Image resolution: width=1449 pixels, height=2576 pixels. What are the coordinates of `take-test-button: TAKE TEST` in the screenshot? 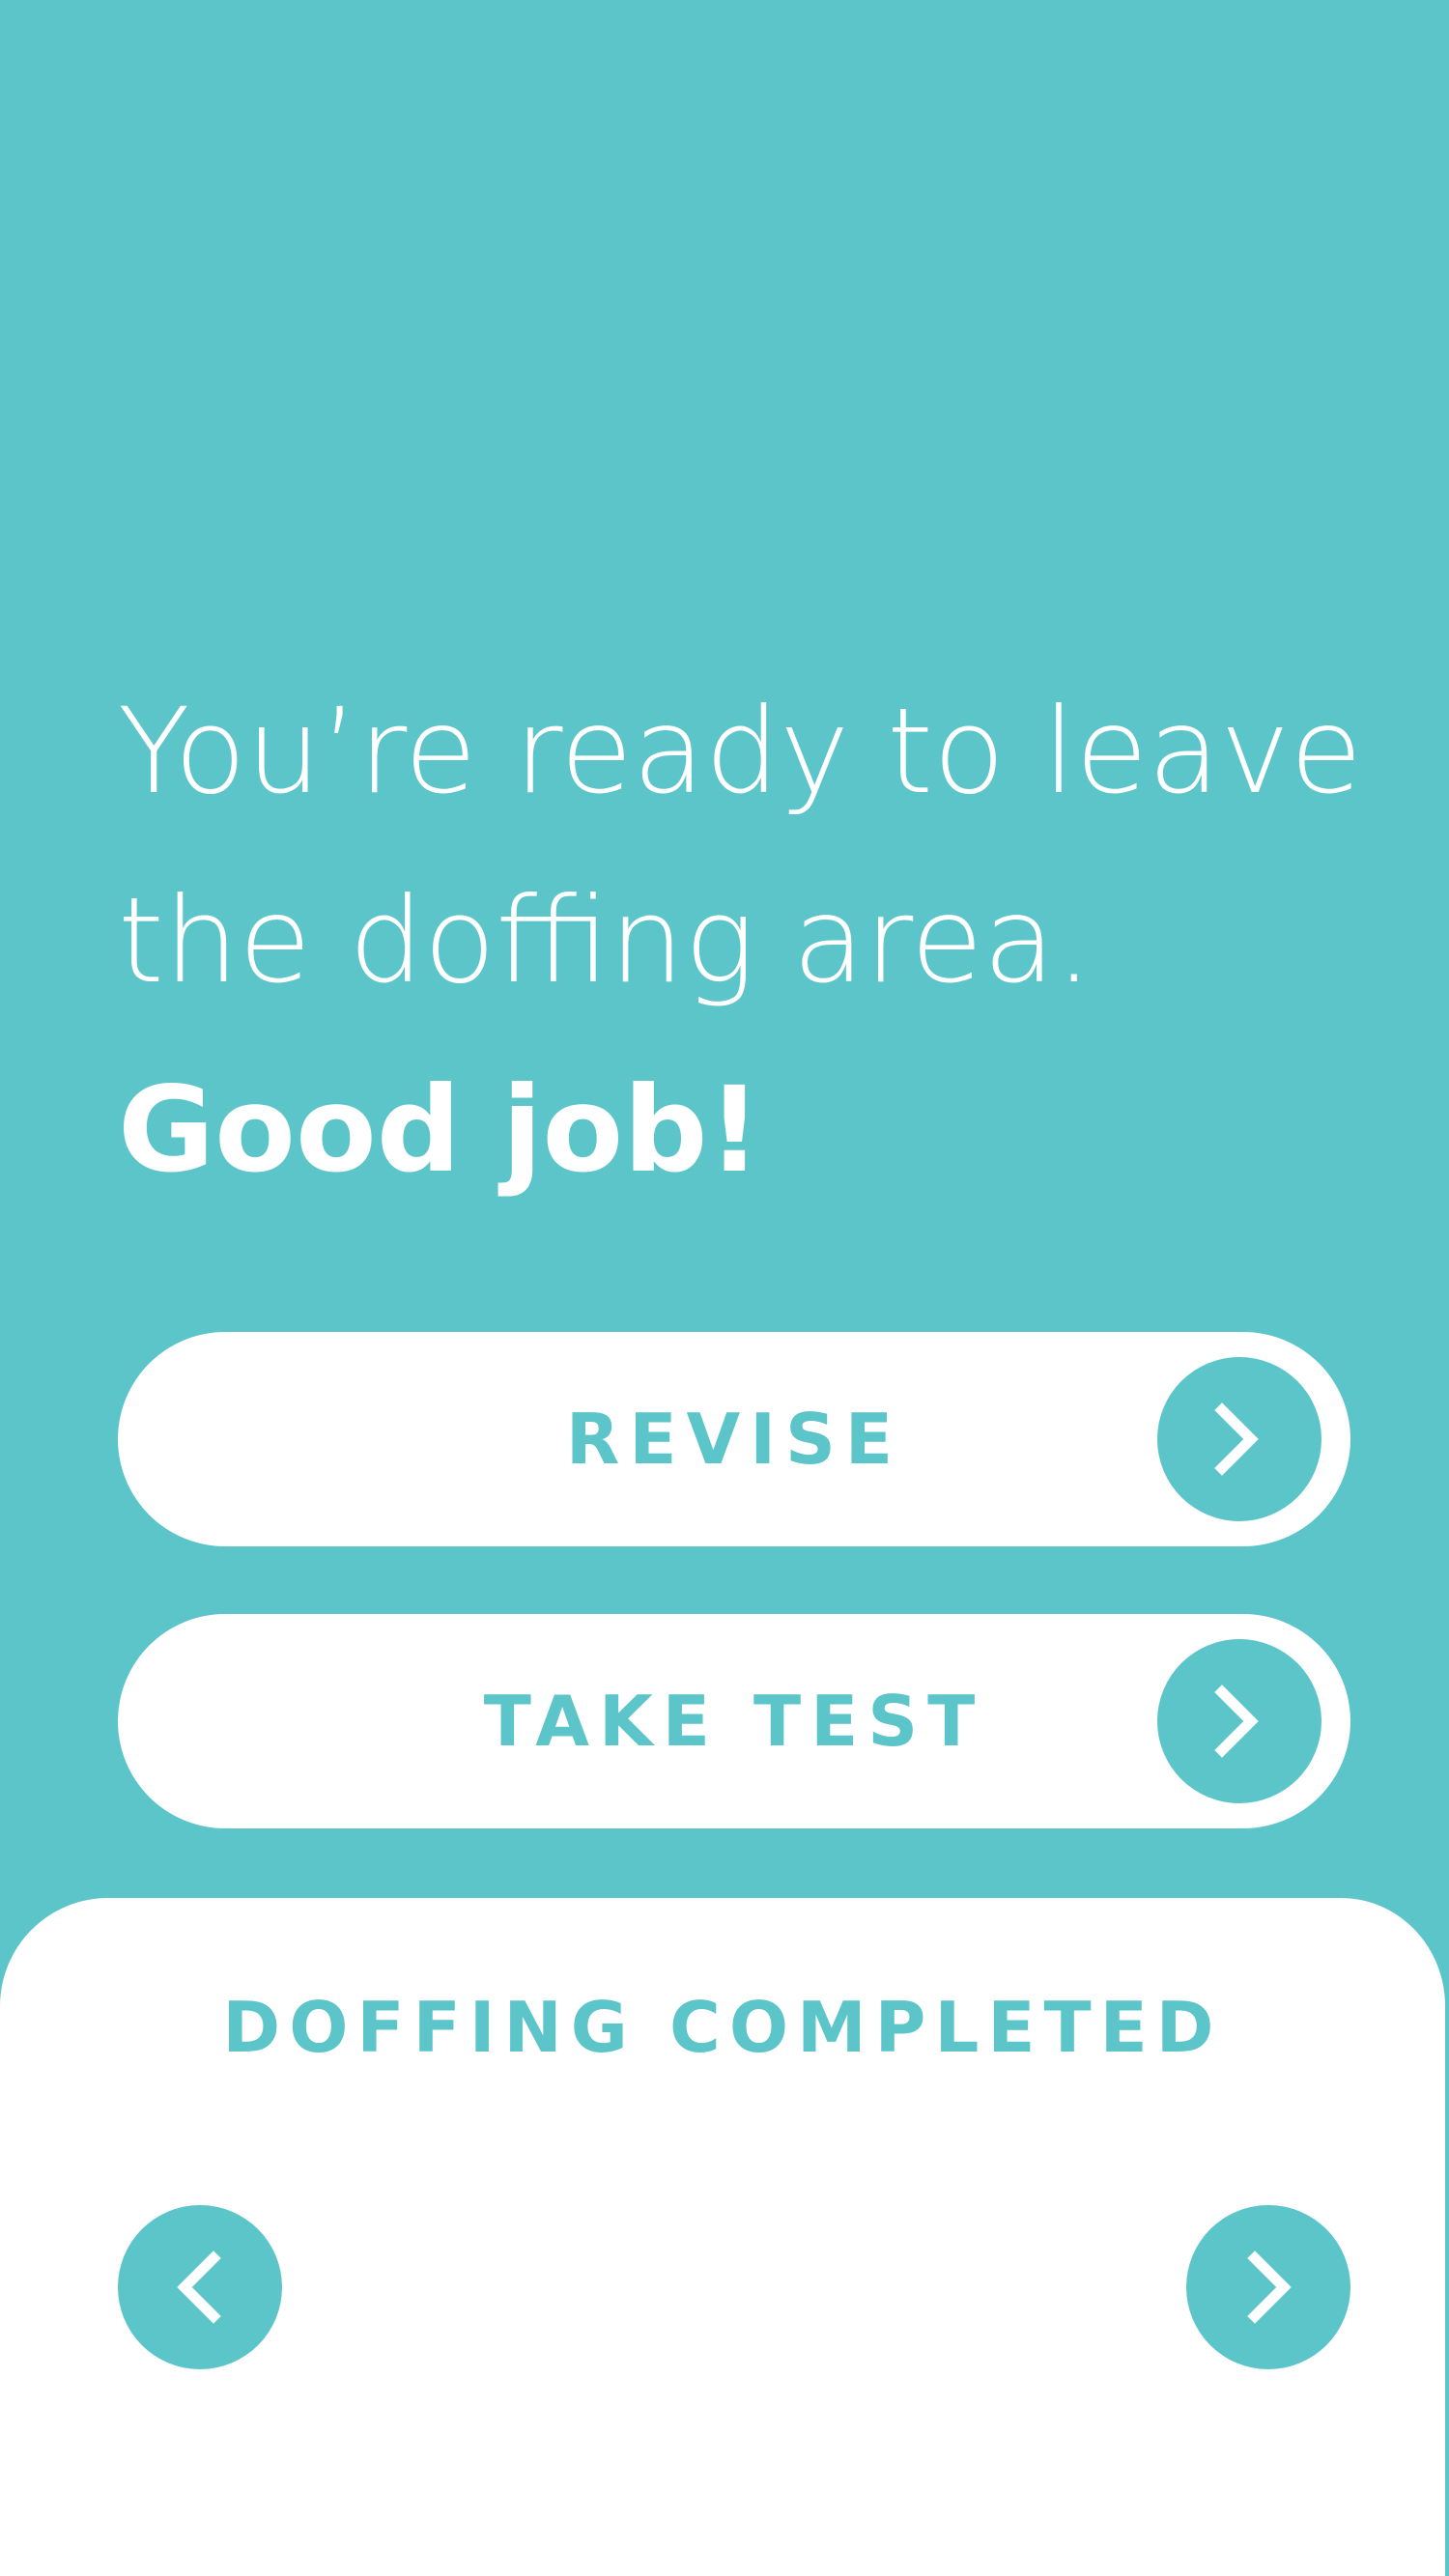 It's located at (734, 1721).